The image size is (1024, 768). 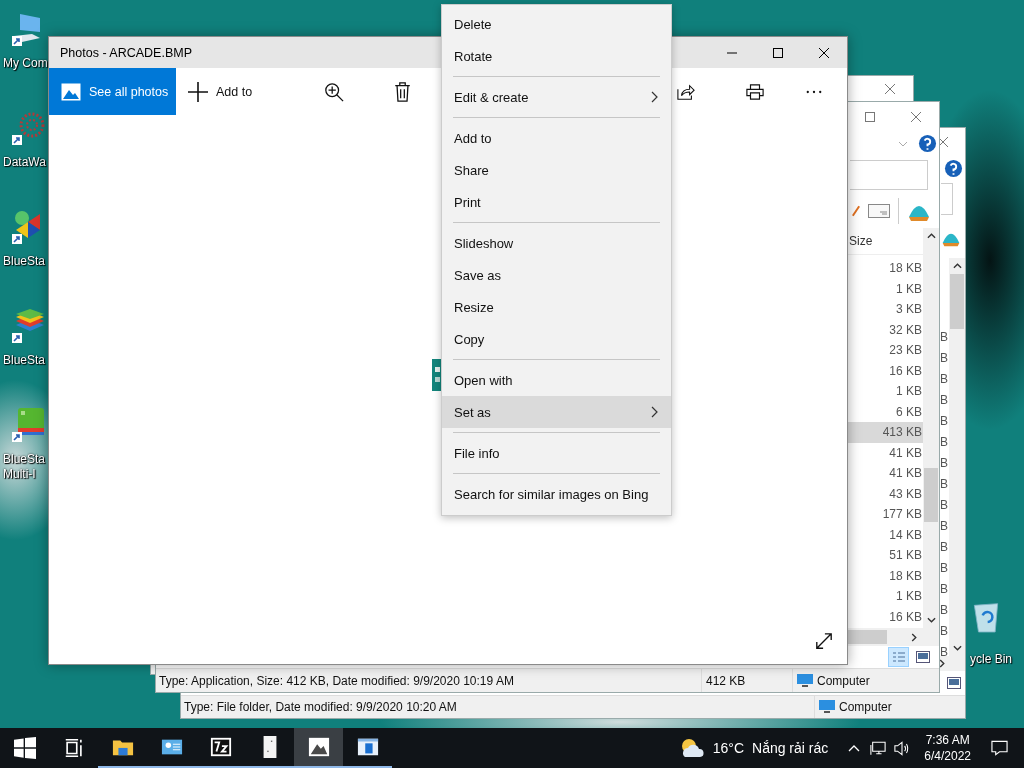 I want to click on maximize-icon, so click(x=778, y=52).